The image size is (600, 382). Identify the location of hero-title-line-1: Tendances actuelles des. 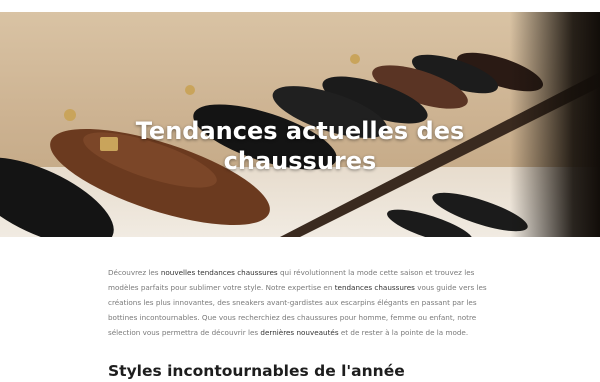
(300, 131).